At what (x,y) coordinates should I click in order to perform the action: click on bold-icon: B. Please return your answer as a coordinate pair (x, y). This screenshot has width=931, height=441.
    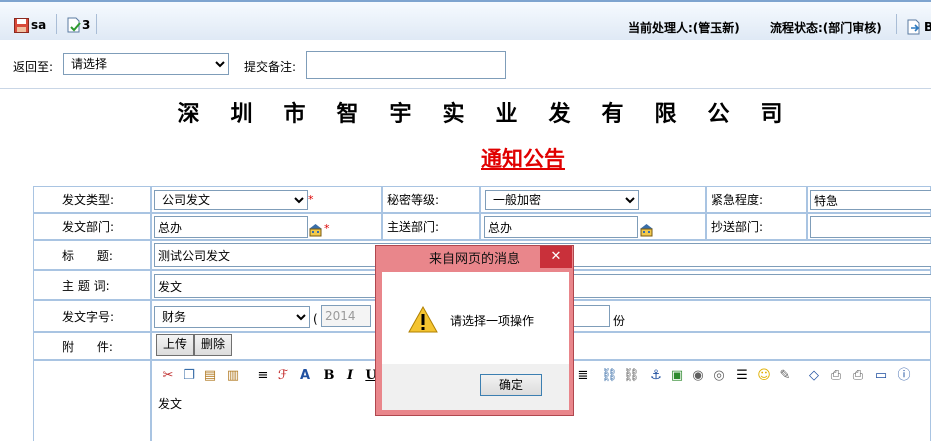
    Looking at the image, I should click on (329, 376).